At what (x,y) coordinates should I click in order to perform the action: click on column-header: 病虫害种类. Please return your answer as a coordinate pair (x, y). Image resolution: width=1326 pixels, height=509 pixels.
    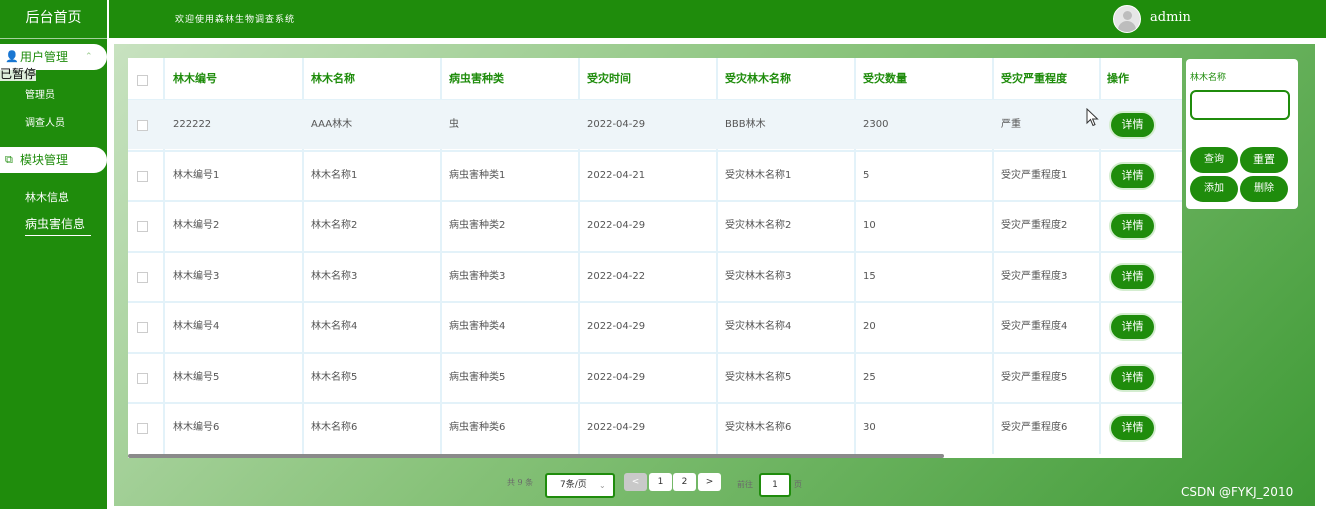
    Looking at the image, I should click on (476, 78).